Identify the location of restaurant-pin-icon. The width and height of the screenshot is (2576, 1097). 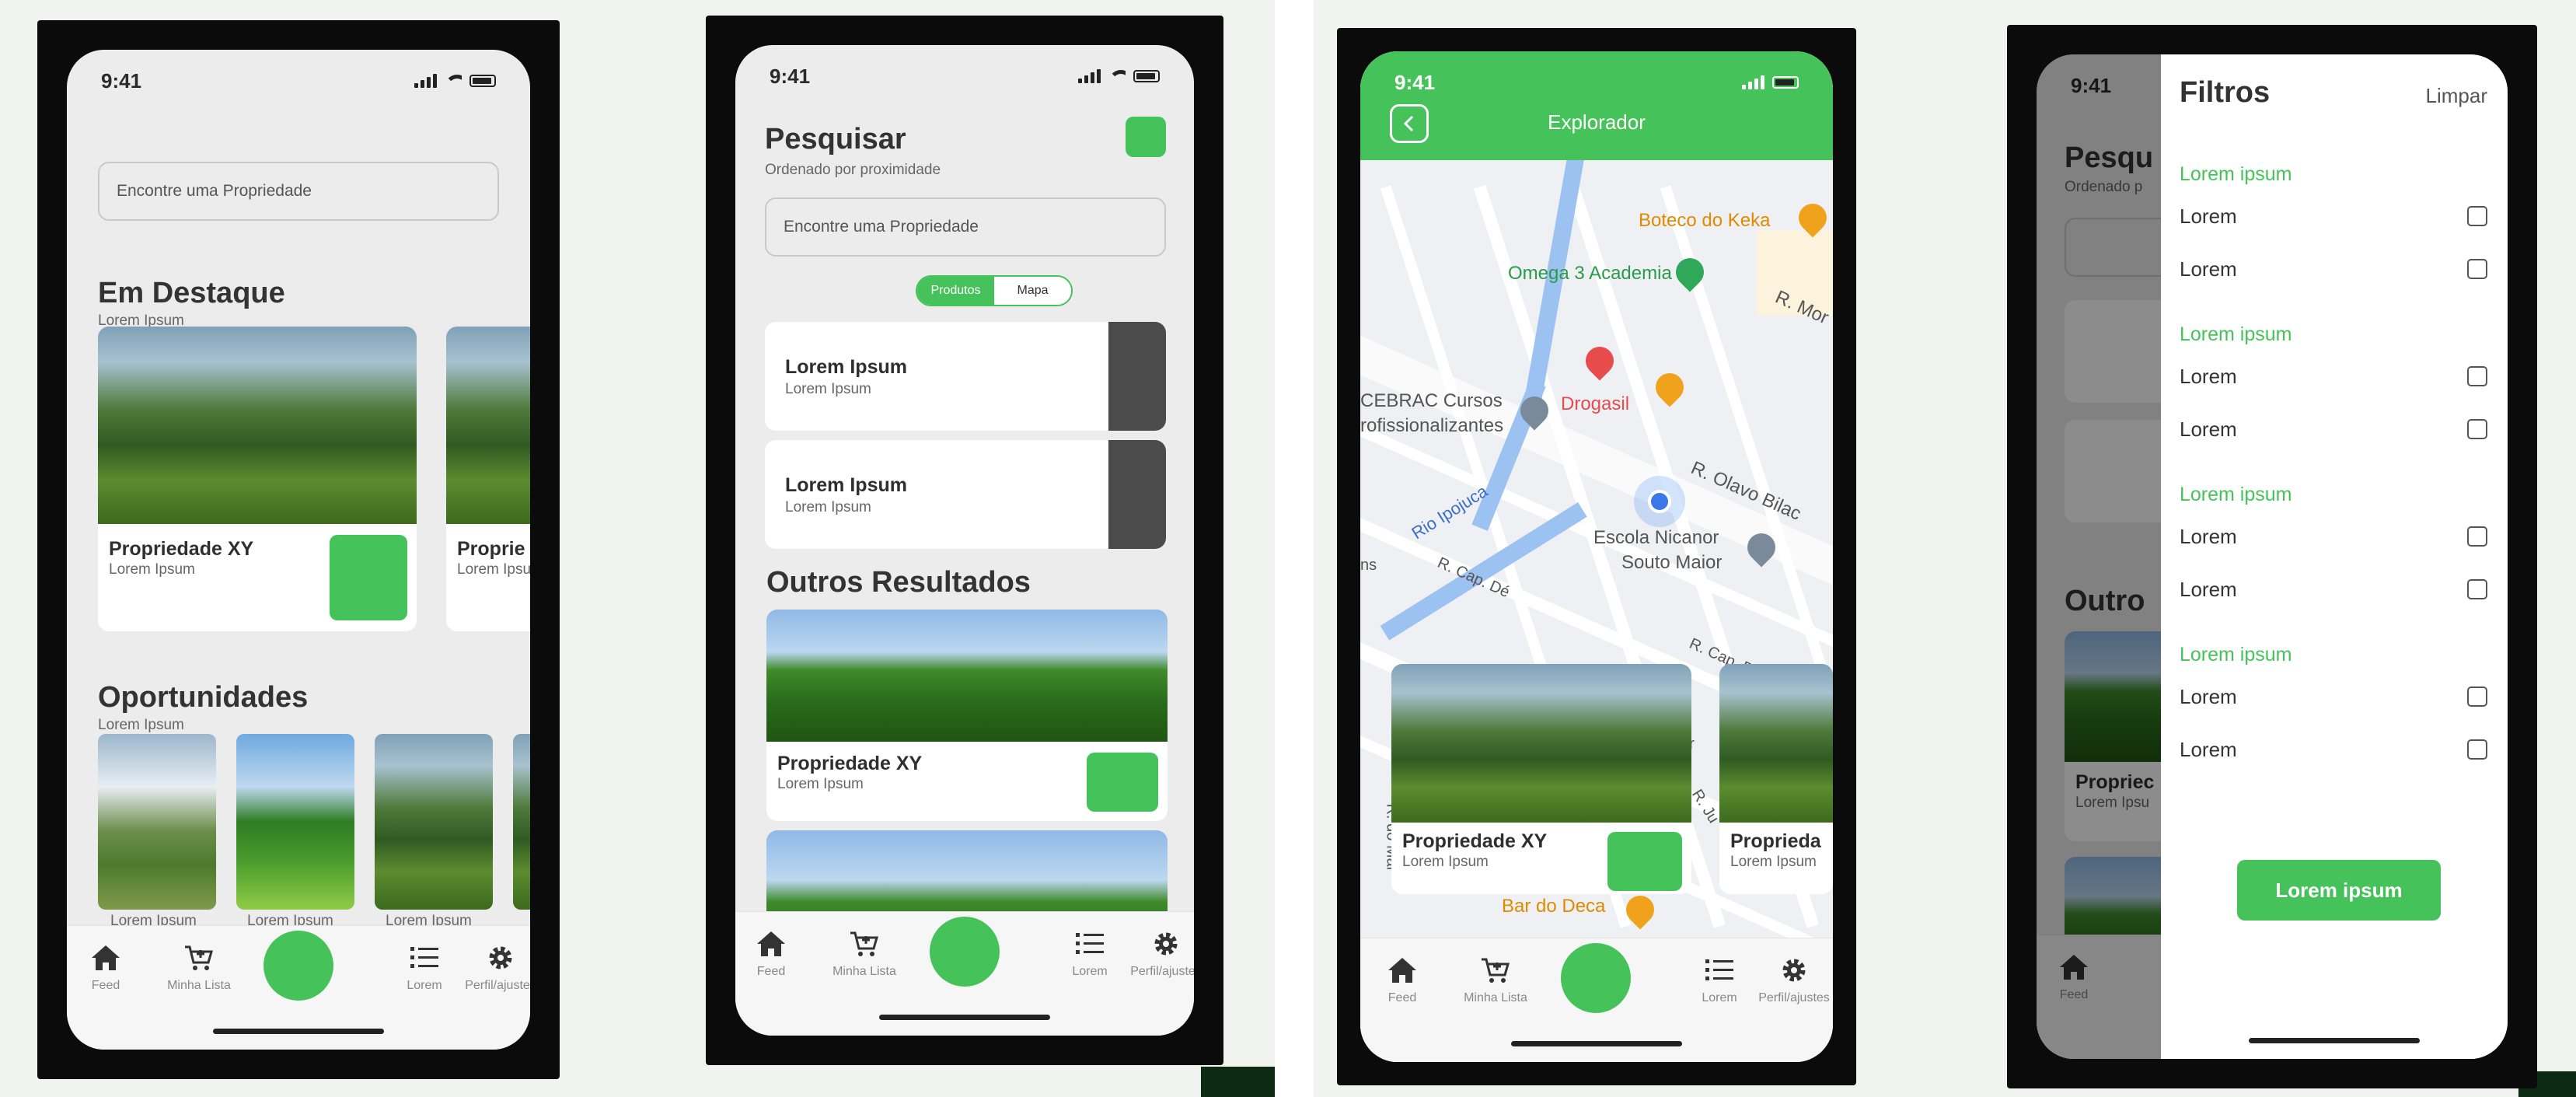
(1670, 387).